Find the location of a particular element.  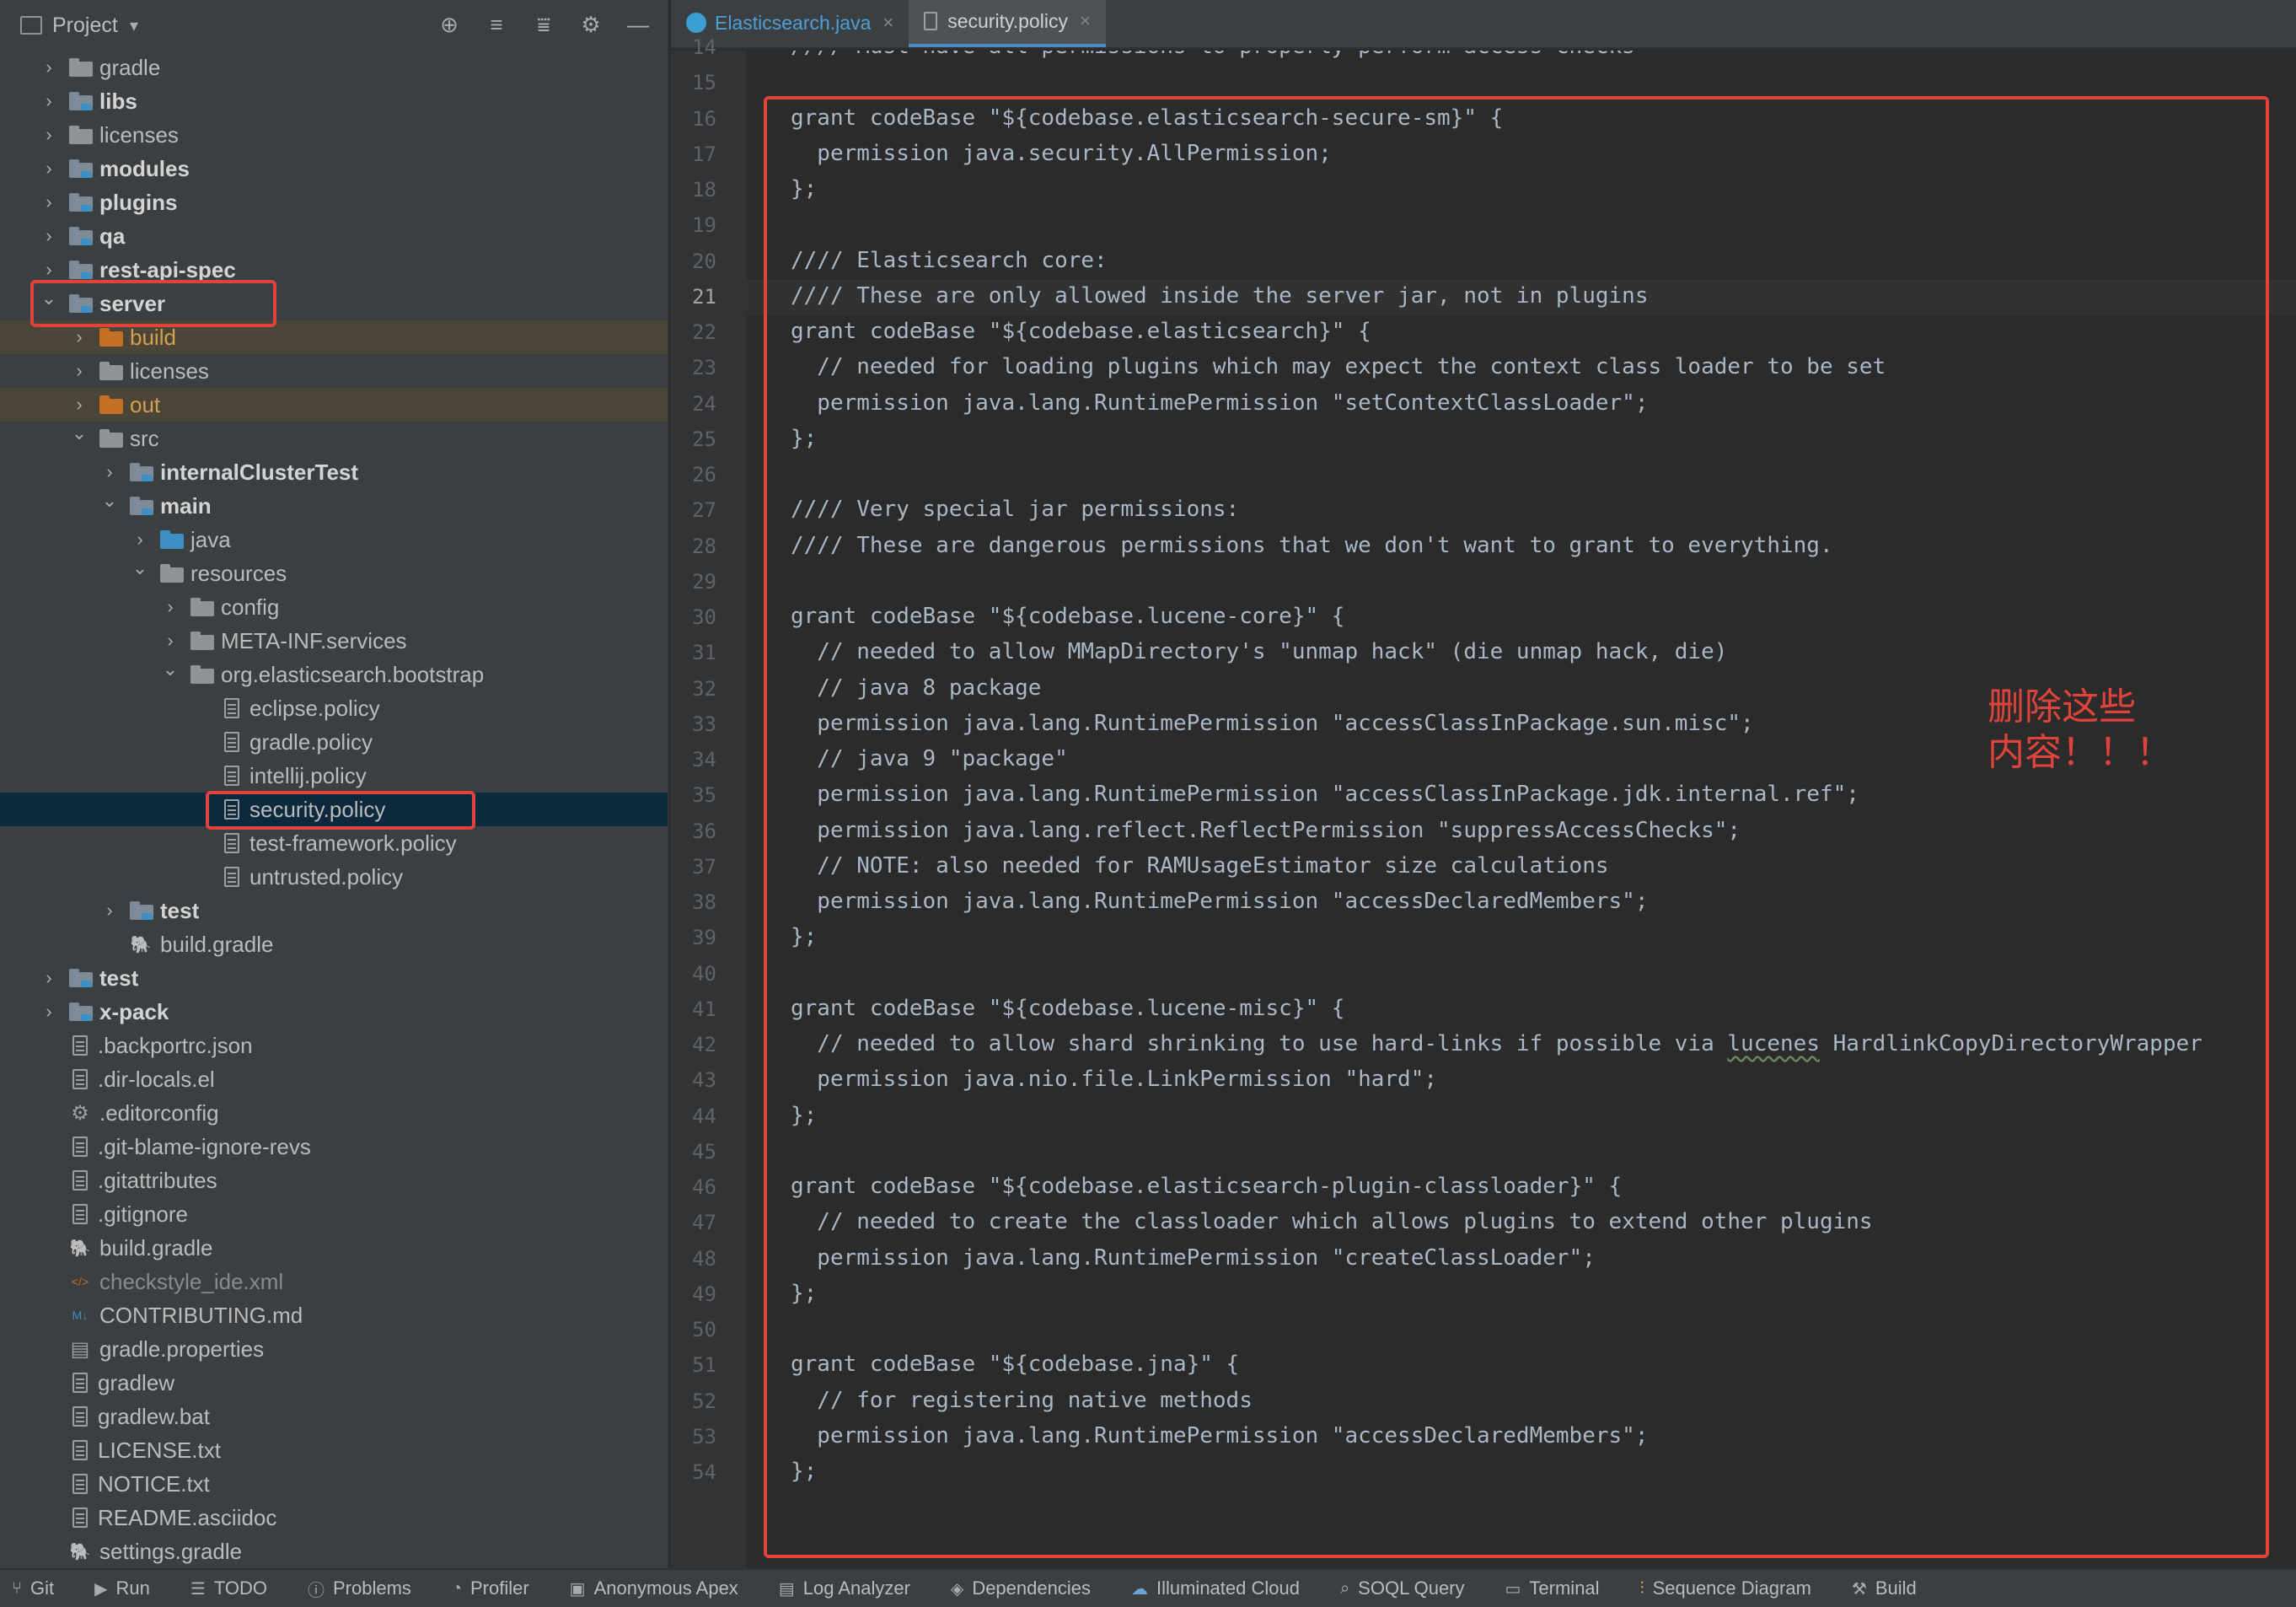

tree-item: .dir-locals.el is located at coordinates (334, 1079).